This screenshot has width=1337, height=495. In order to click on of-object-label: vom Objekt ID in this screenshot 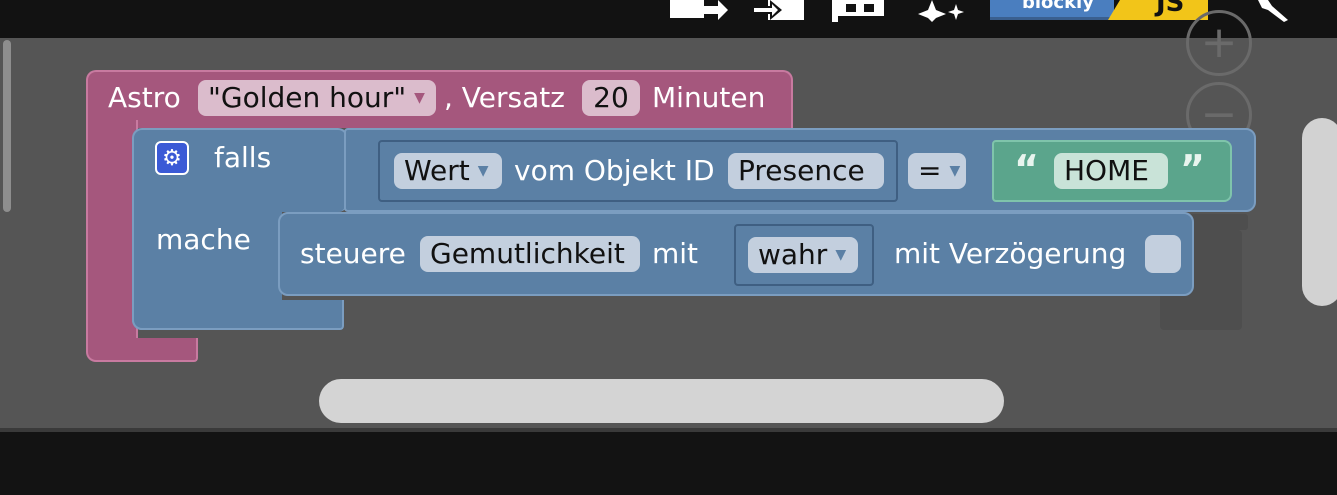, I will do `click(614, 170)`.